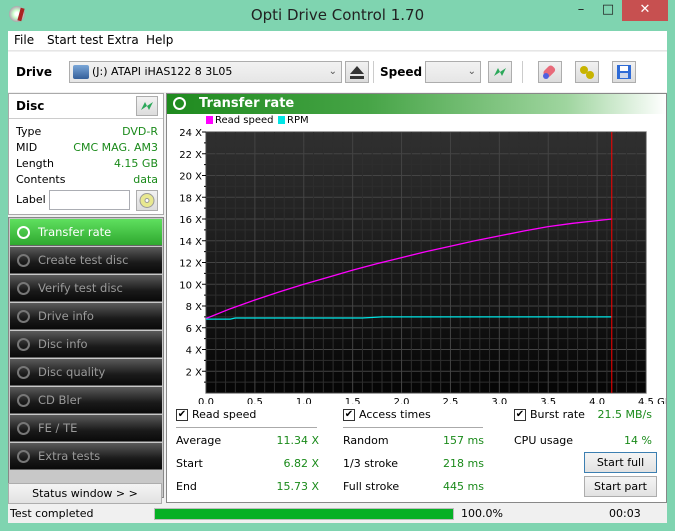 Image resolution: width=675 pixels, height=531 pixels. Describe the element at coordinates (416, 104) in the screenshot. I see `panel-header: Transfer rate` at that location.